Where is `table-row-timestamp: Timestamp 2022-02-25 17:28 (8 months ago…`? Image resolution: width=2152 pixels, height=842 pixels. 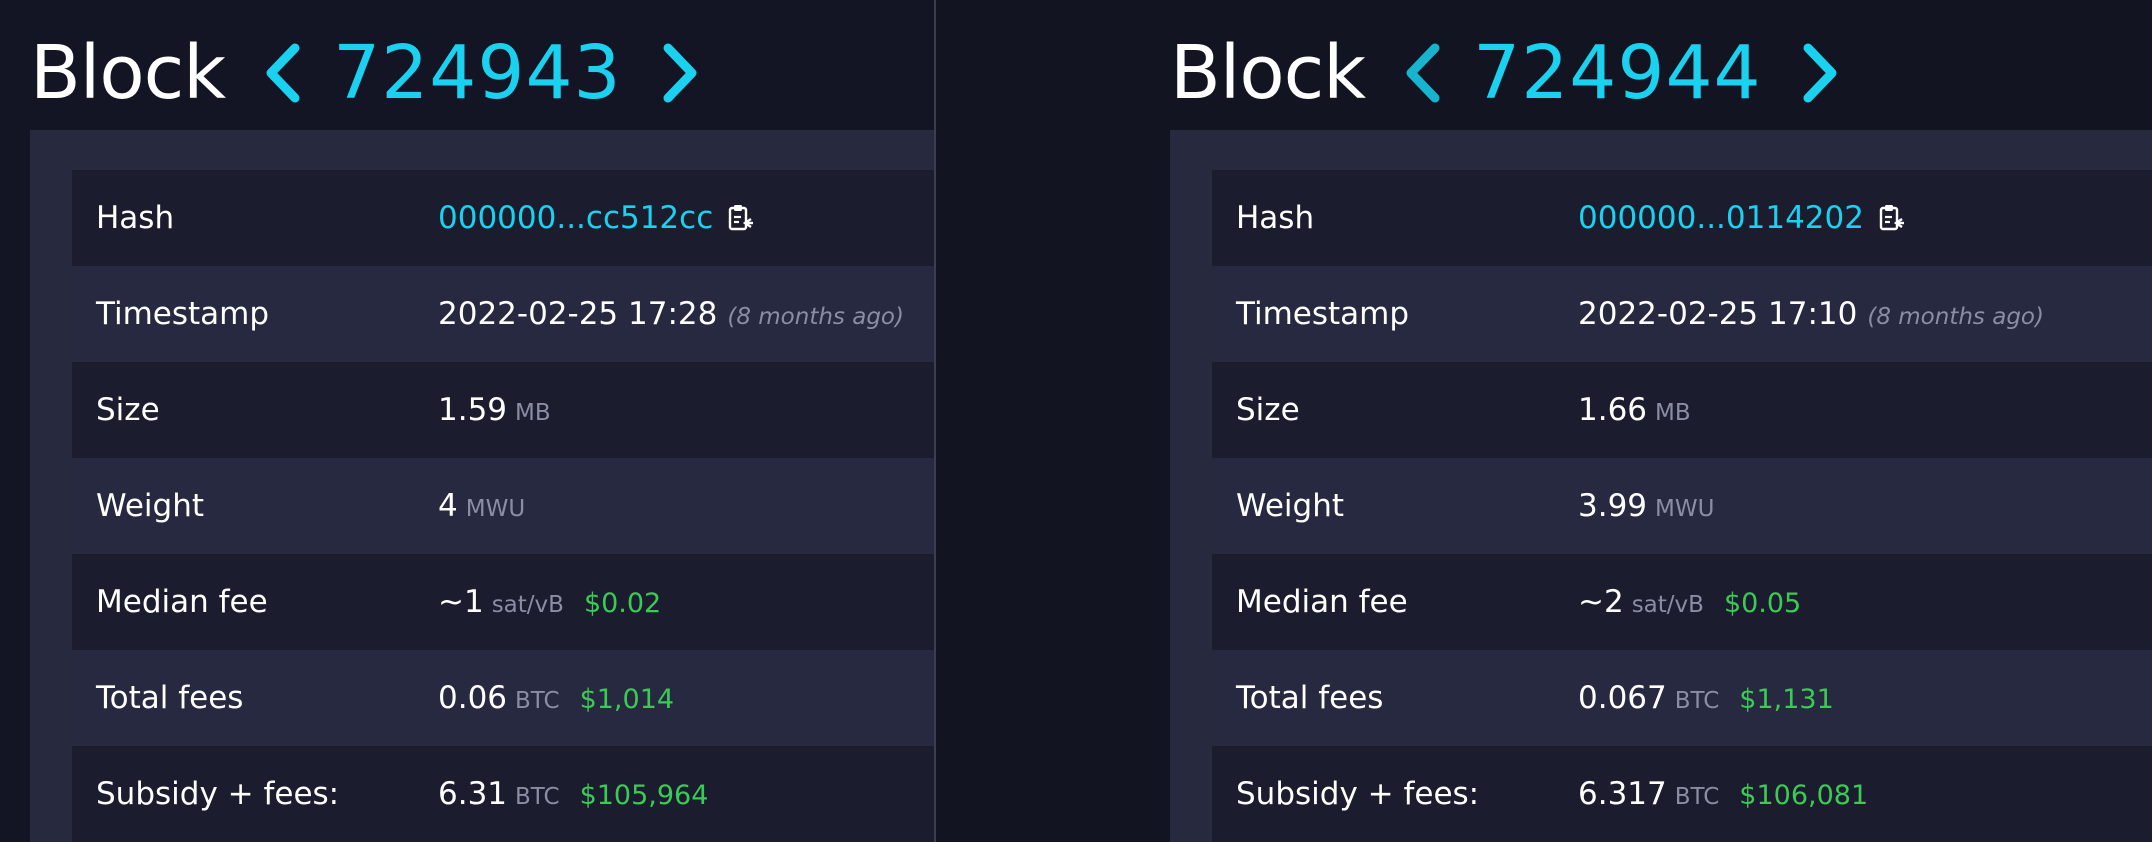
table-row-timestamp: Timestamp 2022-02-25 17:28 (8 months ago… is located at coordinates (503, 314).